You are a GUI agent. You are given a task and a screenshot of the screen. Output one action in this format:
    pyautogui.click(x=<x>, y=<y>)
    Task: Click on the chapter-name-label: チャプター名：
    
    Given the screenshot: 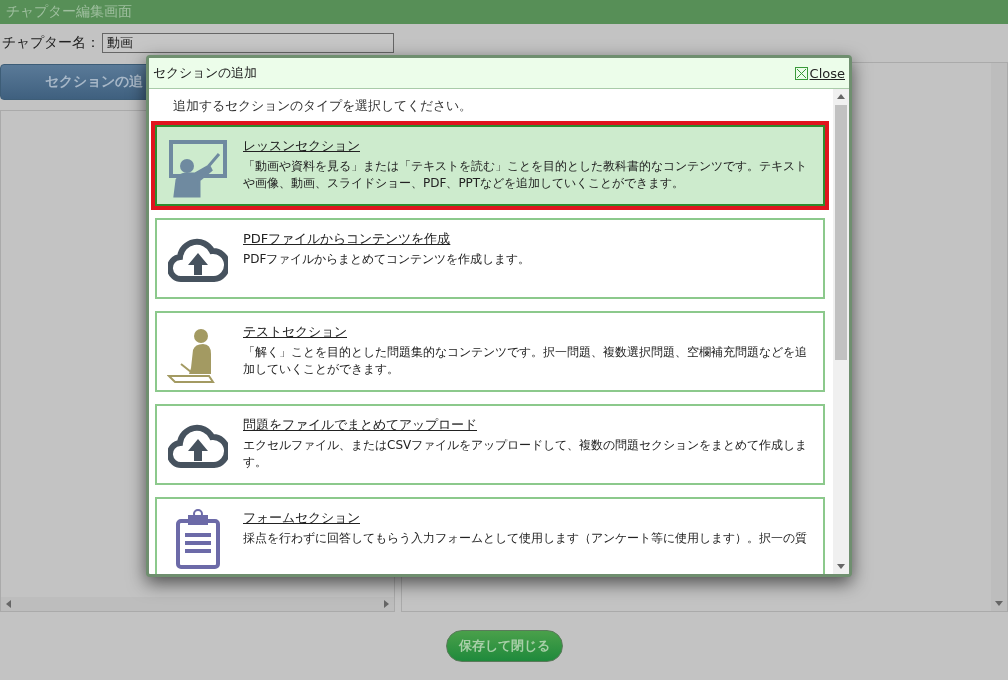 What is the action you would take?
    pyautogui.click(x=51, y=43)
    